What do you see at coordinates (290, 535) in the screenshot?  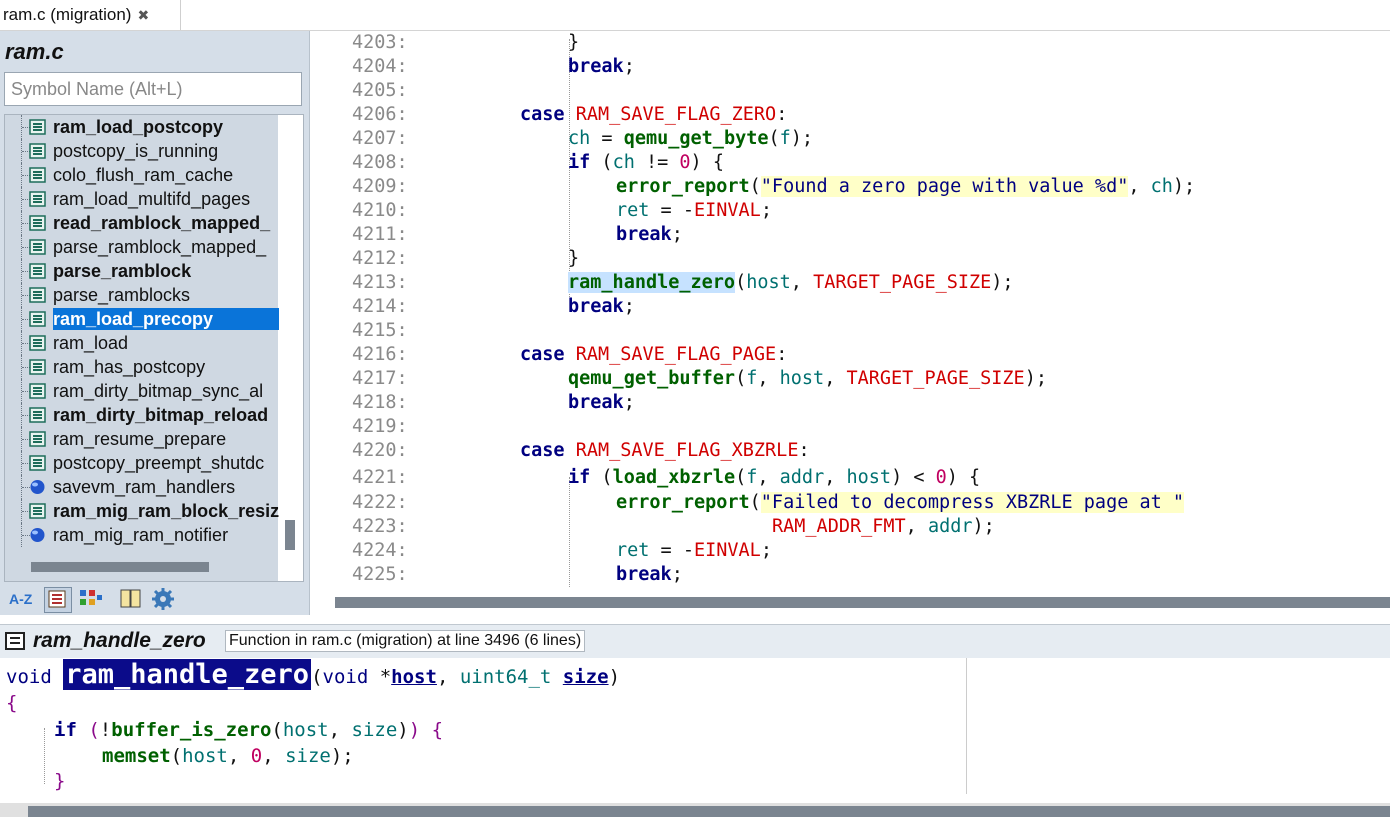 I see `symbol-list-scrollbar` at bounding box center [290, 535].